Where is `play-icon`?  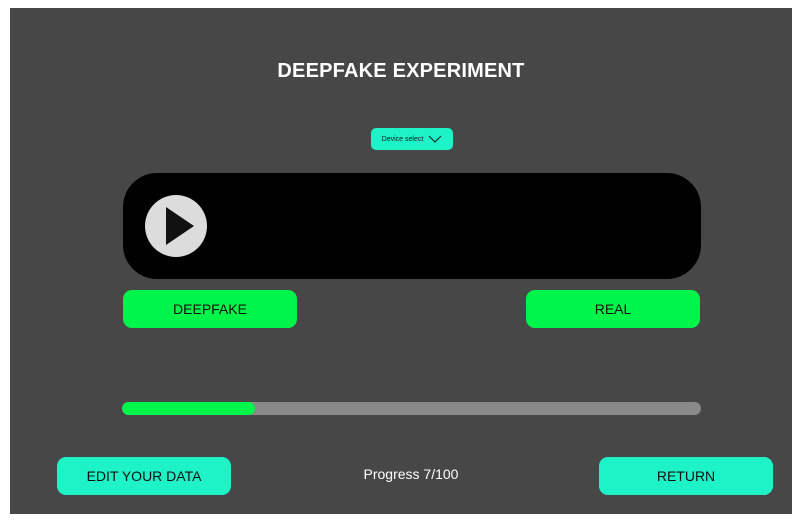 play-icon is located at coordinates (176, 226).